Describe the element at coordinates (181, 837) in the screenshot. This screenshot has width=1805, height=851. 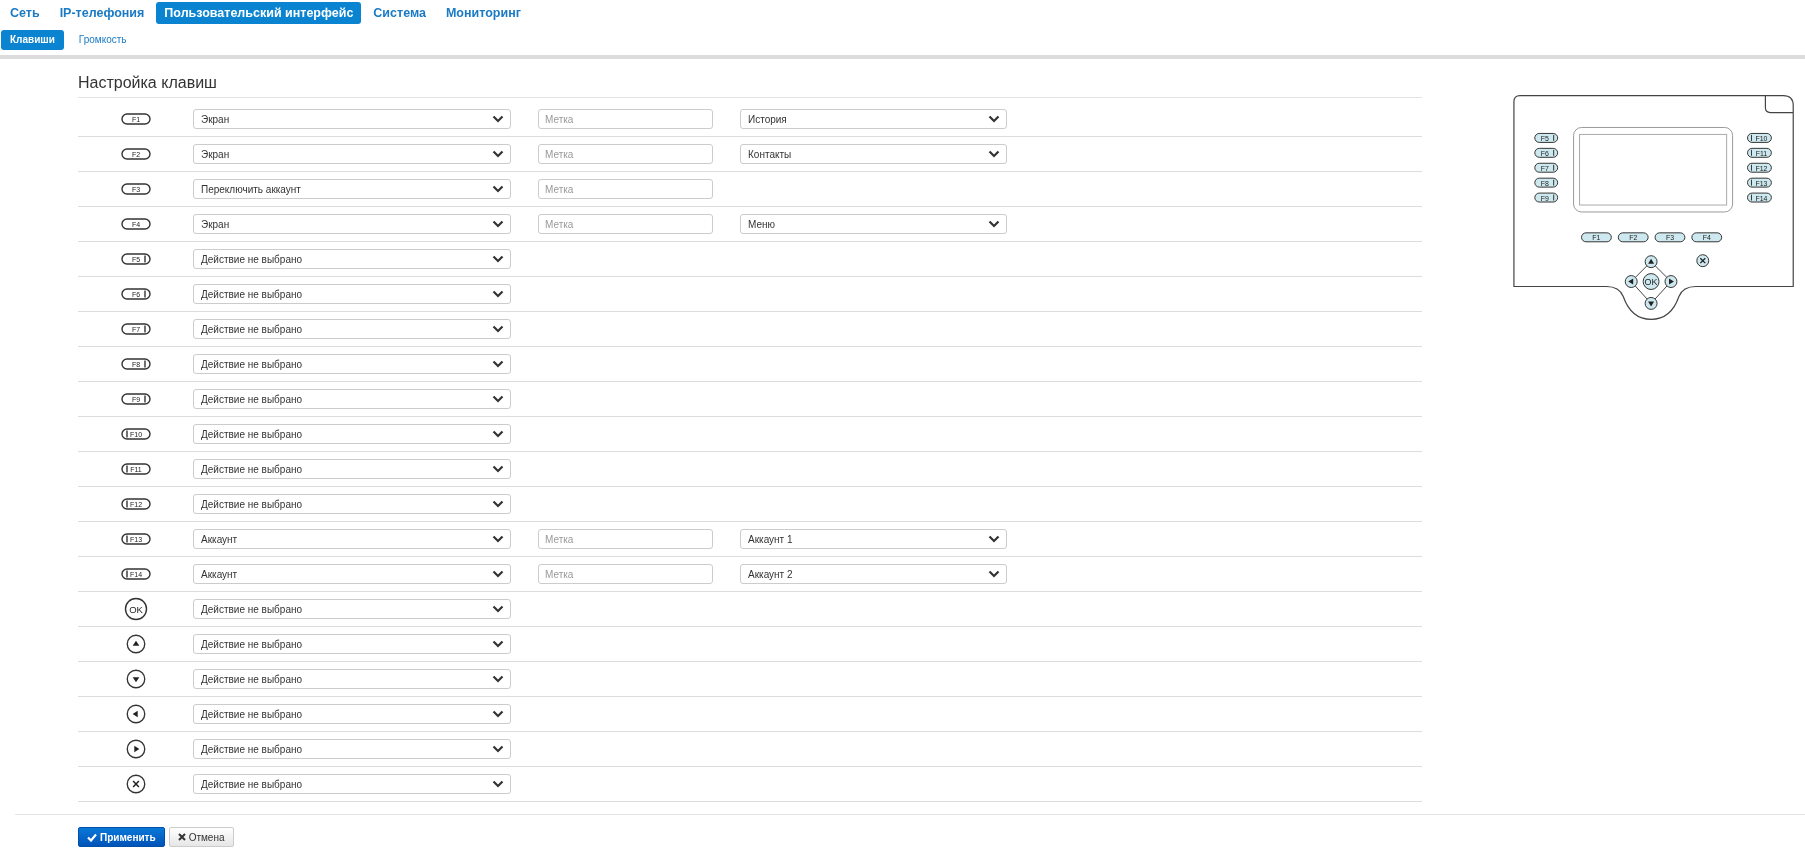
I see `close-icon` at that location.